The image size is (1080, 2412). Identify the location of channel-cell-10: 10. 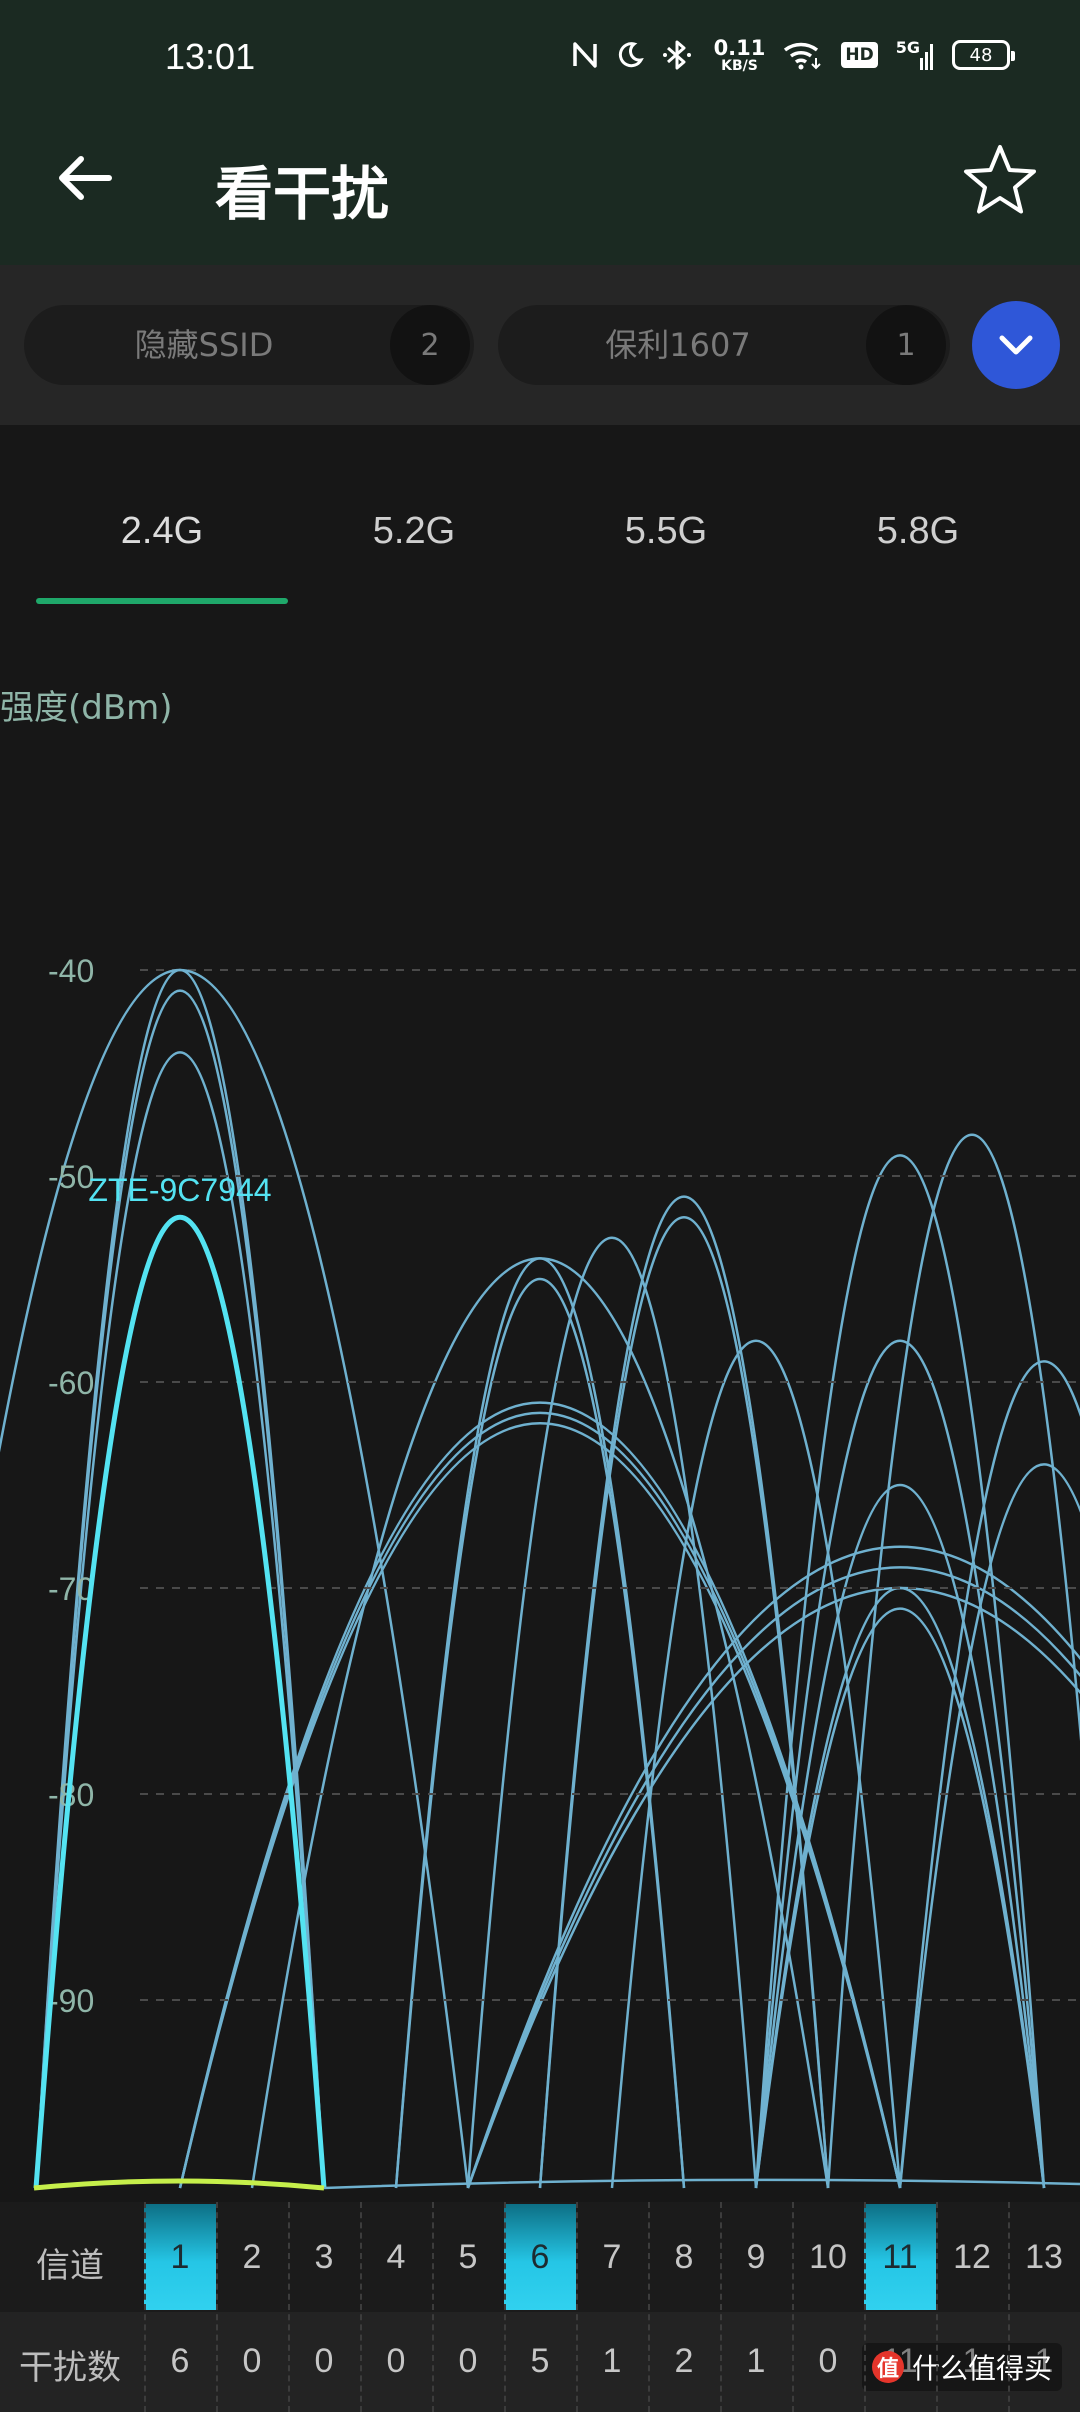
(828, 2257).